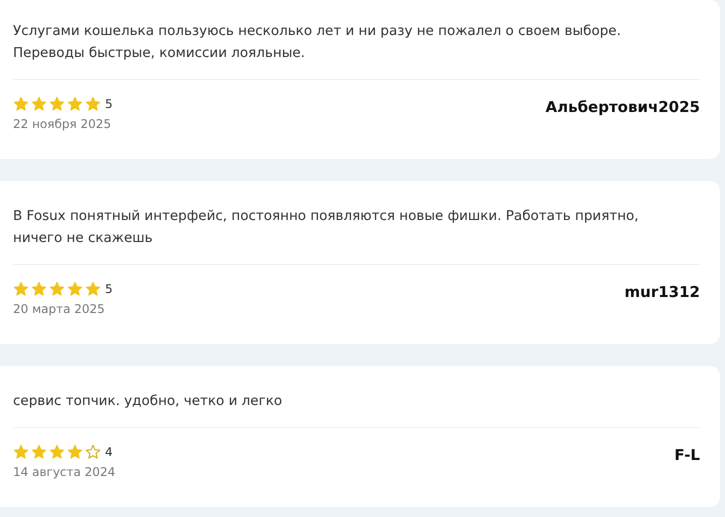  I want to click on author-name: Альбертович2025, so click(622, 107).